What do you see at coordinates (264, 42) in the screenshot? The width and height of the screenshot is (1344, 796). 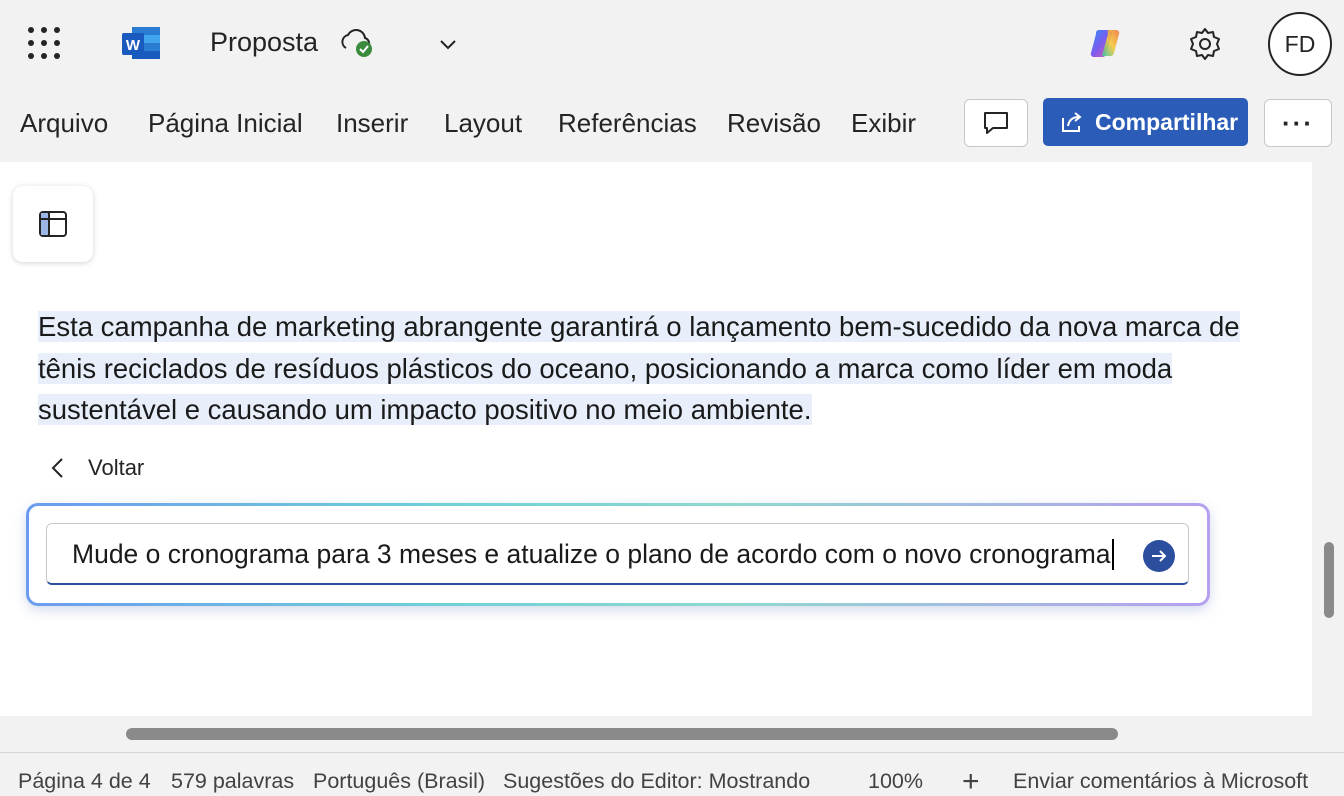 I see `document-title: Proposta` at bounding box center [264, 42].